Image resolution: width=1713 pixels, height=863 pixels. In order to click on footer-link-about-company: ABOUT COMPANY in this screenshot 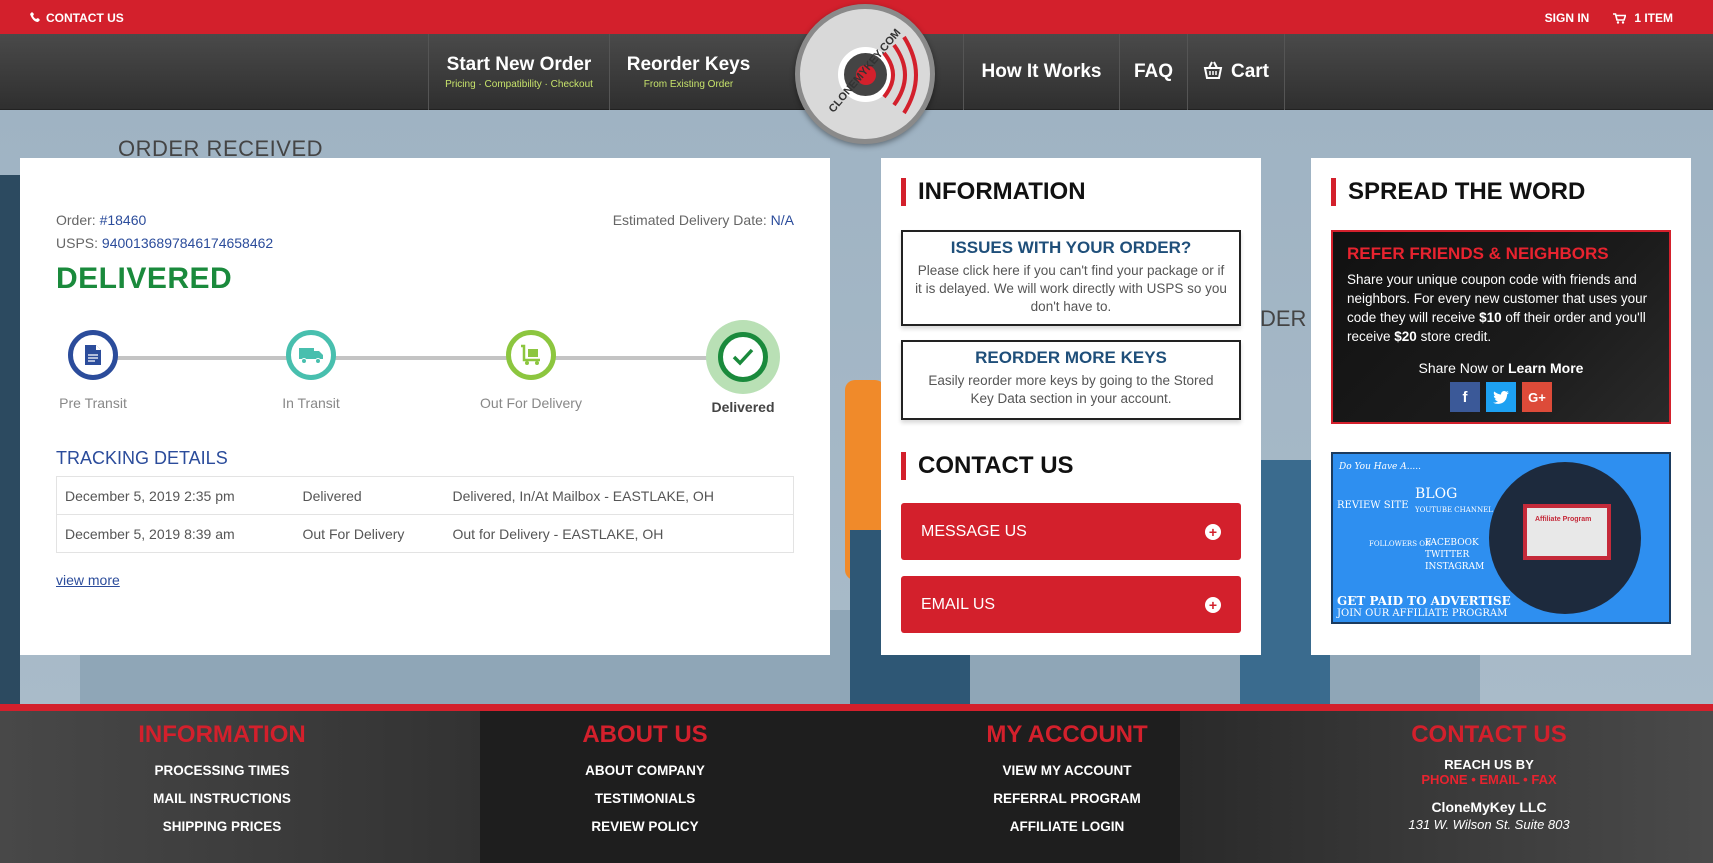, I will do `click(645, 771)`.